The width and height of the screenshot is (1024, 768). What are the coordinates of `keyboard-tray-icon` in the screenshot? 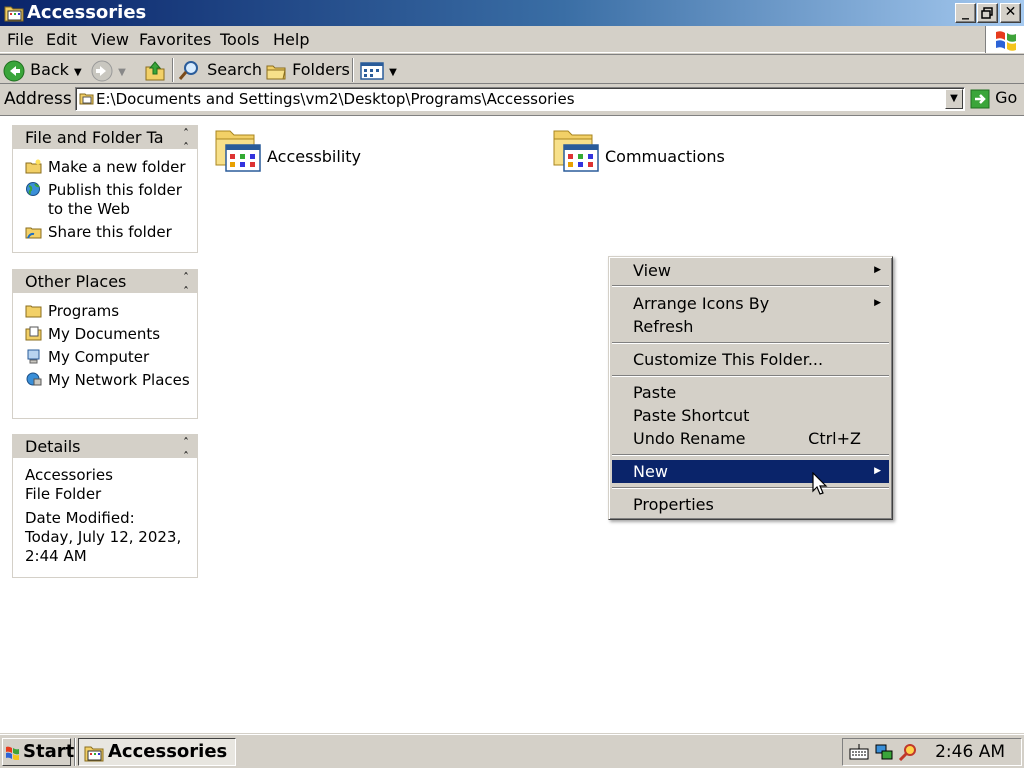 It's located at (859, 752).